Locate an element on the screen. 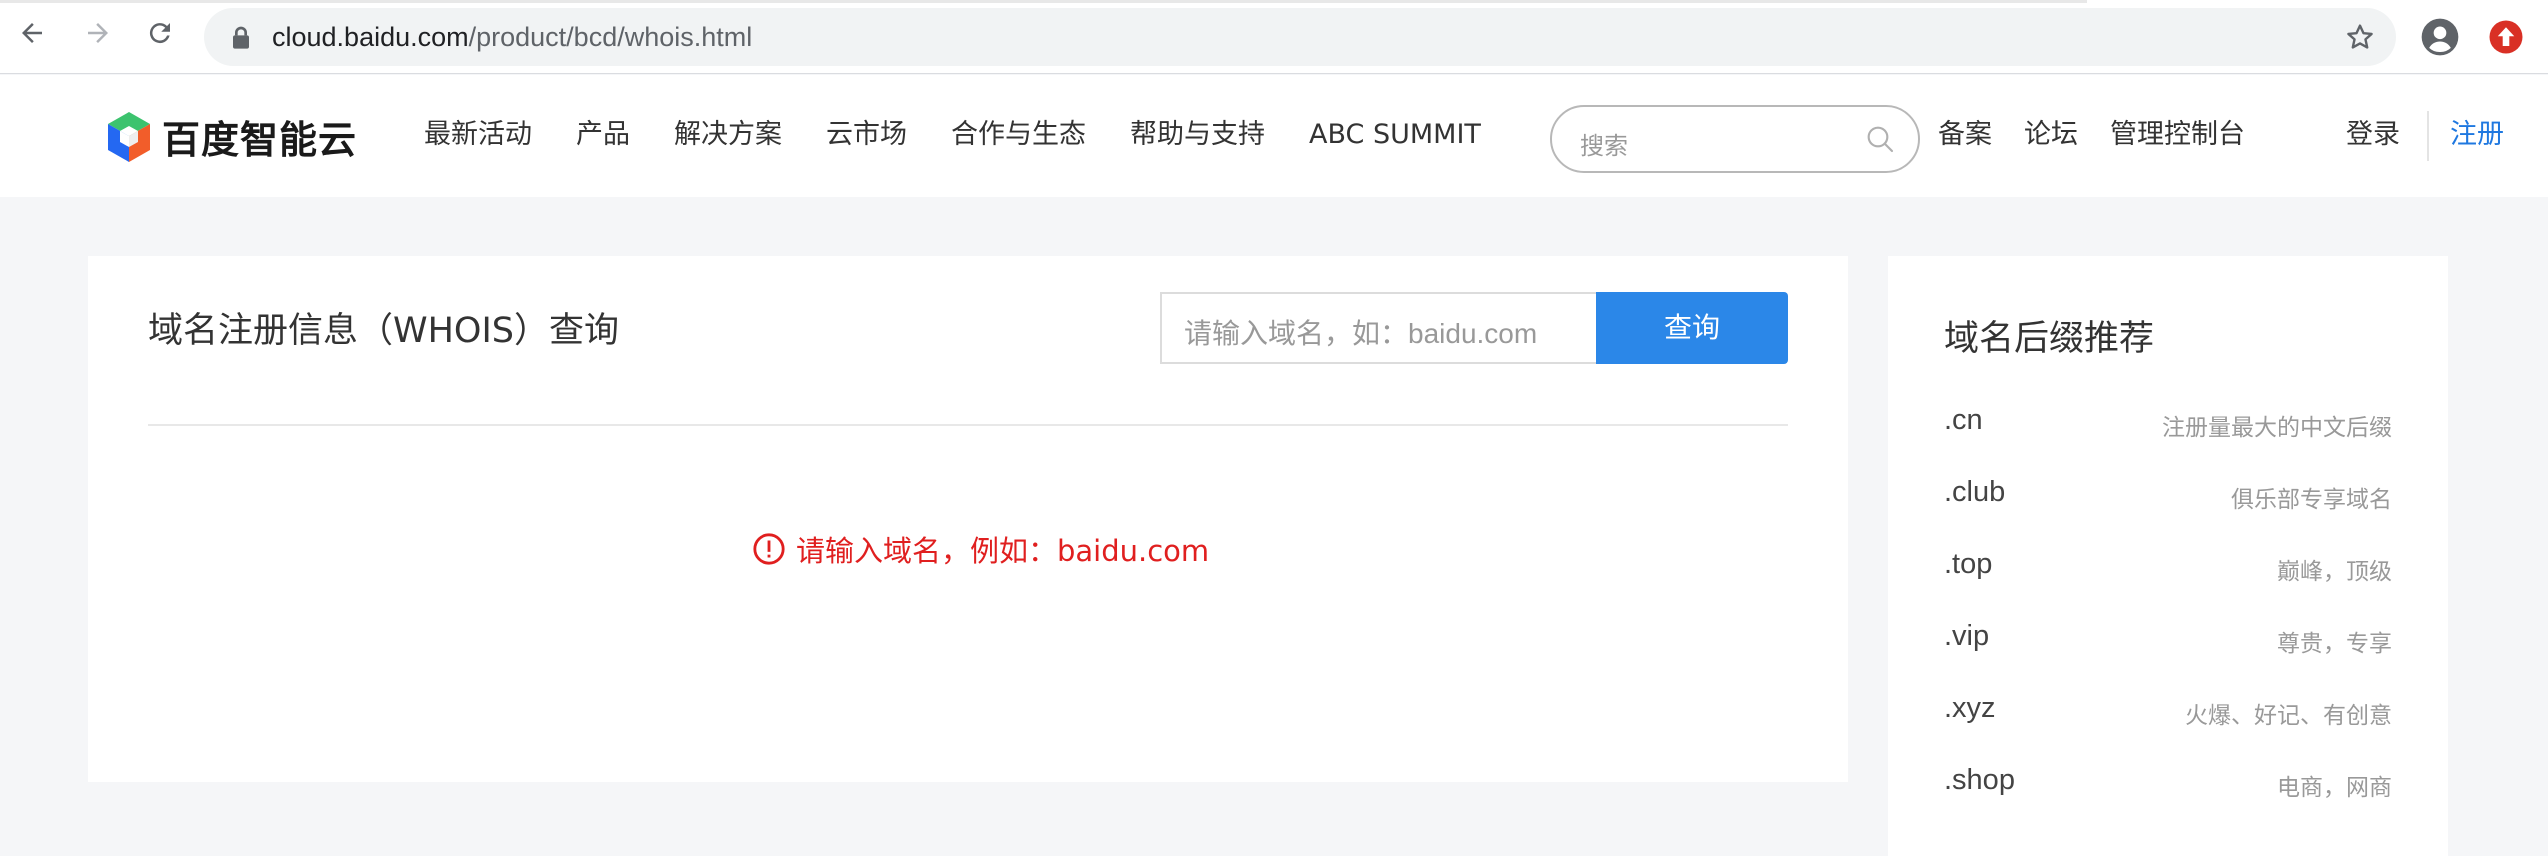 The height and width of the screenshot is (856, 2548). forward-button is located at coordinates (98, 33).